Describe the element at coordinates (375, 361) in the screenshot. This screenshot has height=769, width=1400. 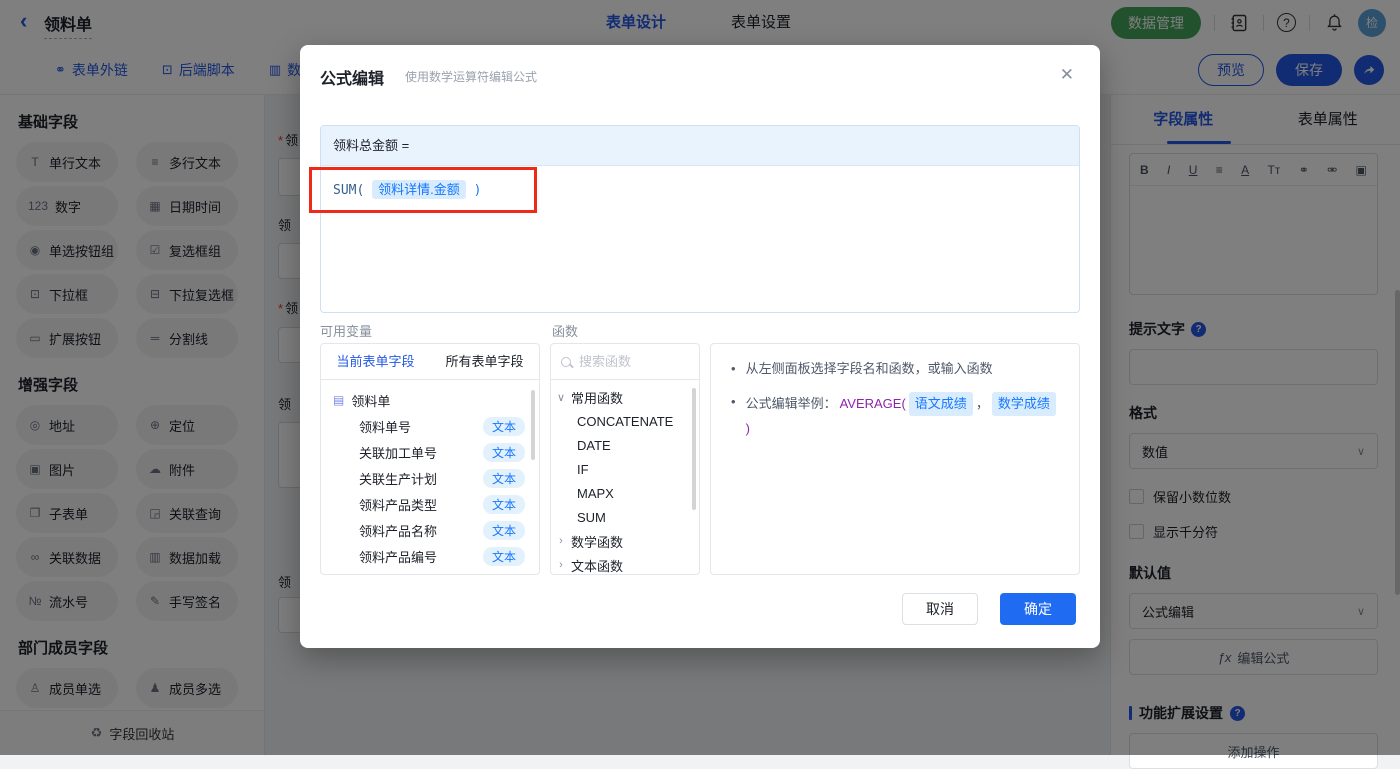
I see `tab-current-form-fields: 当前表单字段` at that location.